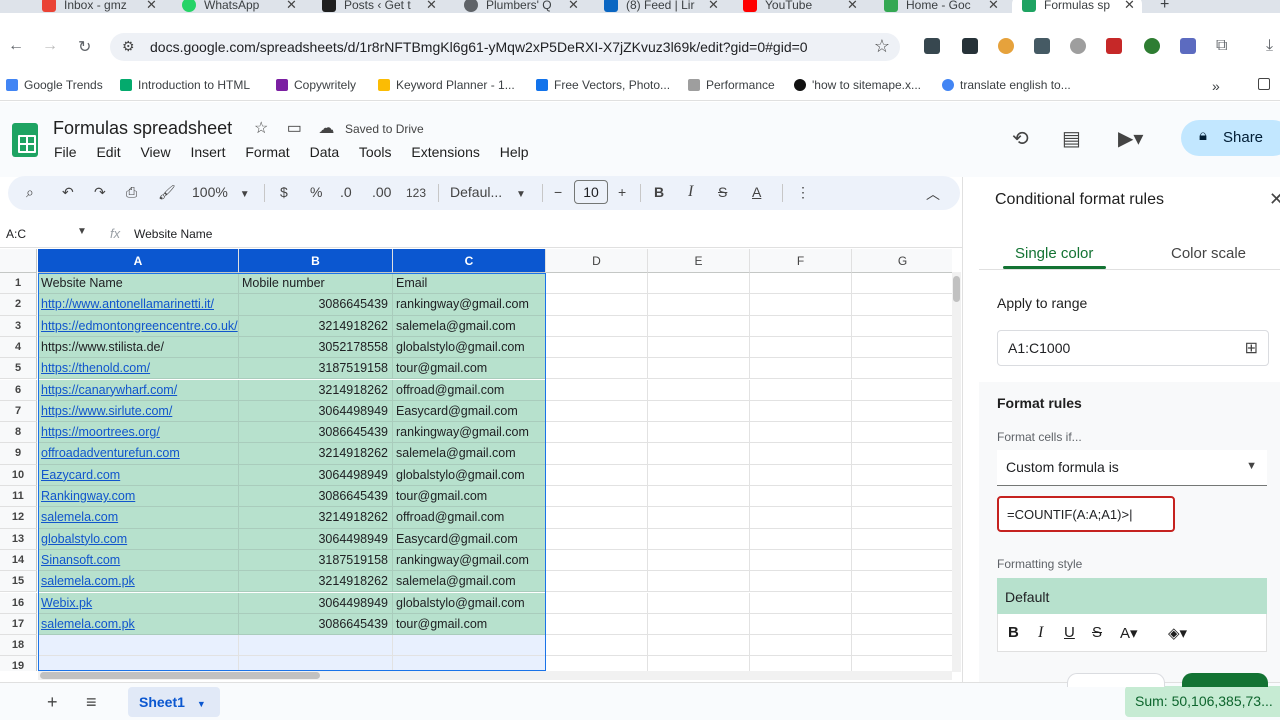 Image resolution: width=1280 pixels, height=720 pixels. I want to click on cell-a-16: Webix.pk, so click(138, 603).